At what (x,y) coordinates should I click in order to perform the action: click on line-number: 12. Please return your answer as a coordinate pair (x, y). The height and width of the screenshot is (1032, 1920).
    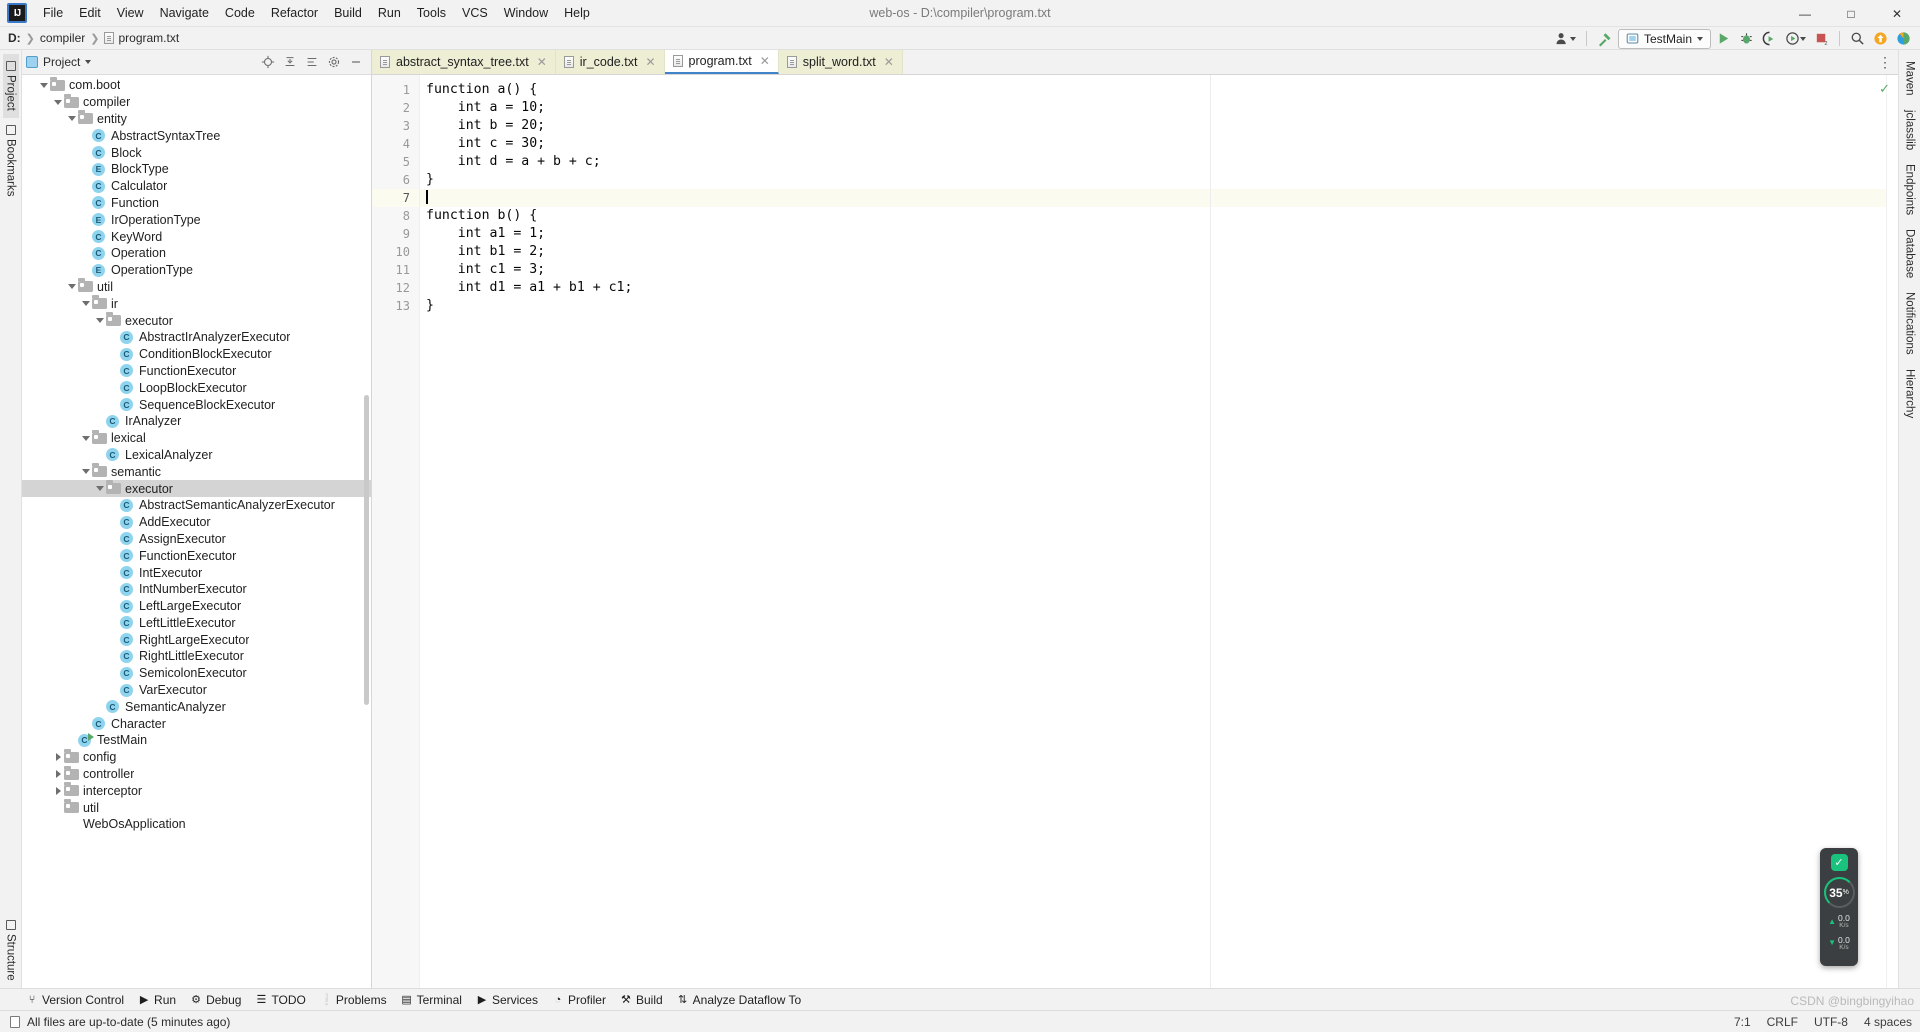
    Looking at the image, I should click on (395, 288).